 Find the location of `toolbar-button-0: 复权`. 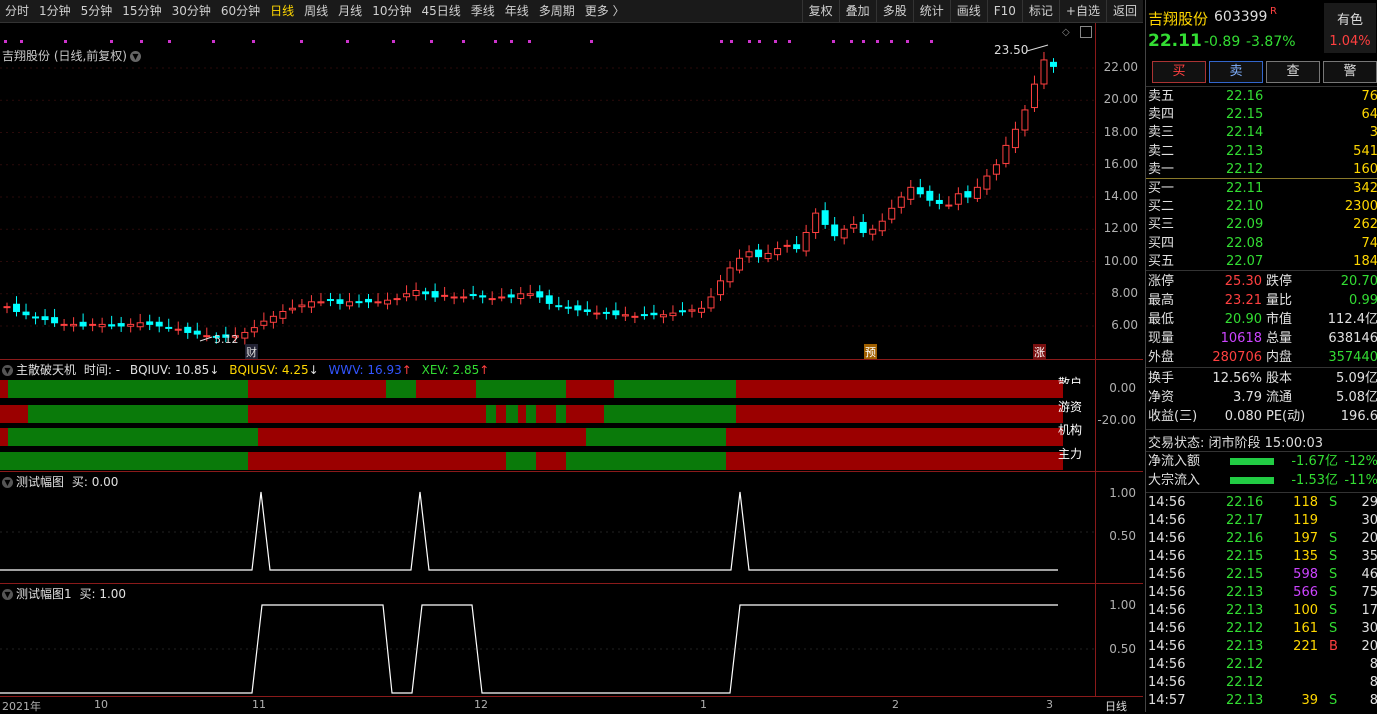

toolbar-button-0: 复权 is located at coordinates (820, 11).